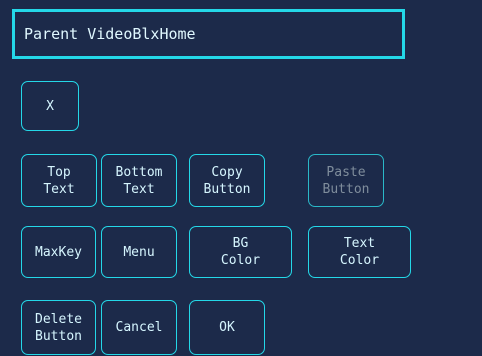 The height and width of the screenshot is (356, 482). Describe the element at coordinates (139, 180) in the screenshot. I see `bottom-text-button: Bottom Text` at that location.